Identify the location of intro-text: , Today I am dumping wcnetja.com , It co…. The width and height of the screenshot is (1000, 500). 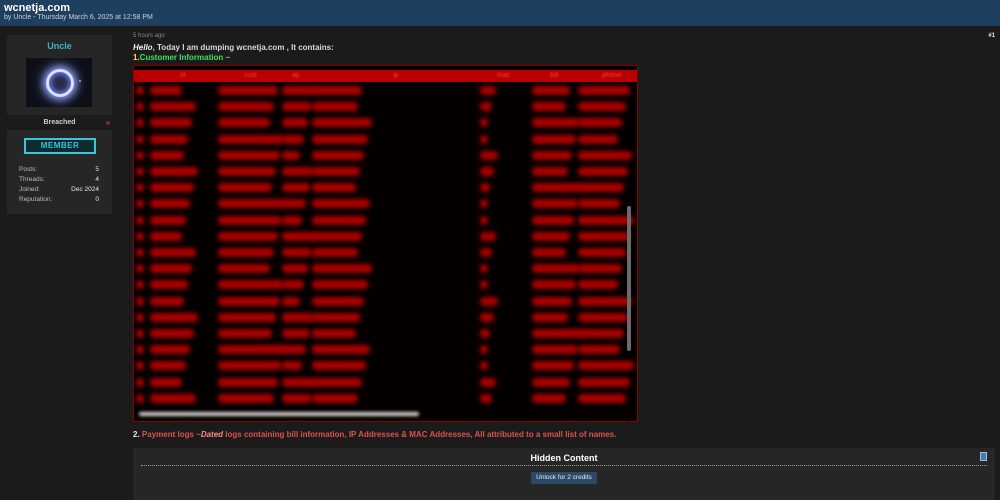
(243, 47).